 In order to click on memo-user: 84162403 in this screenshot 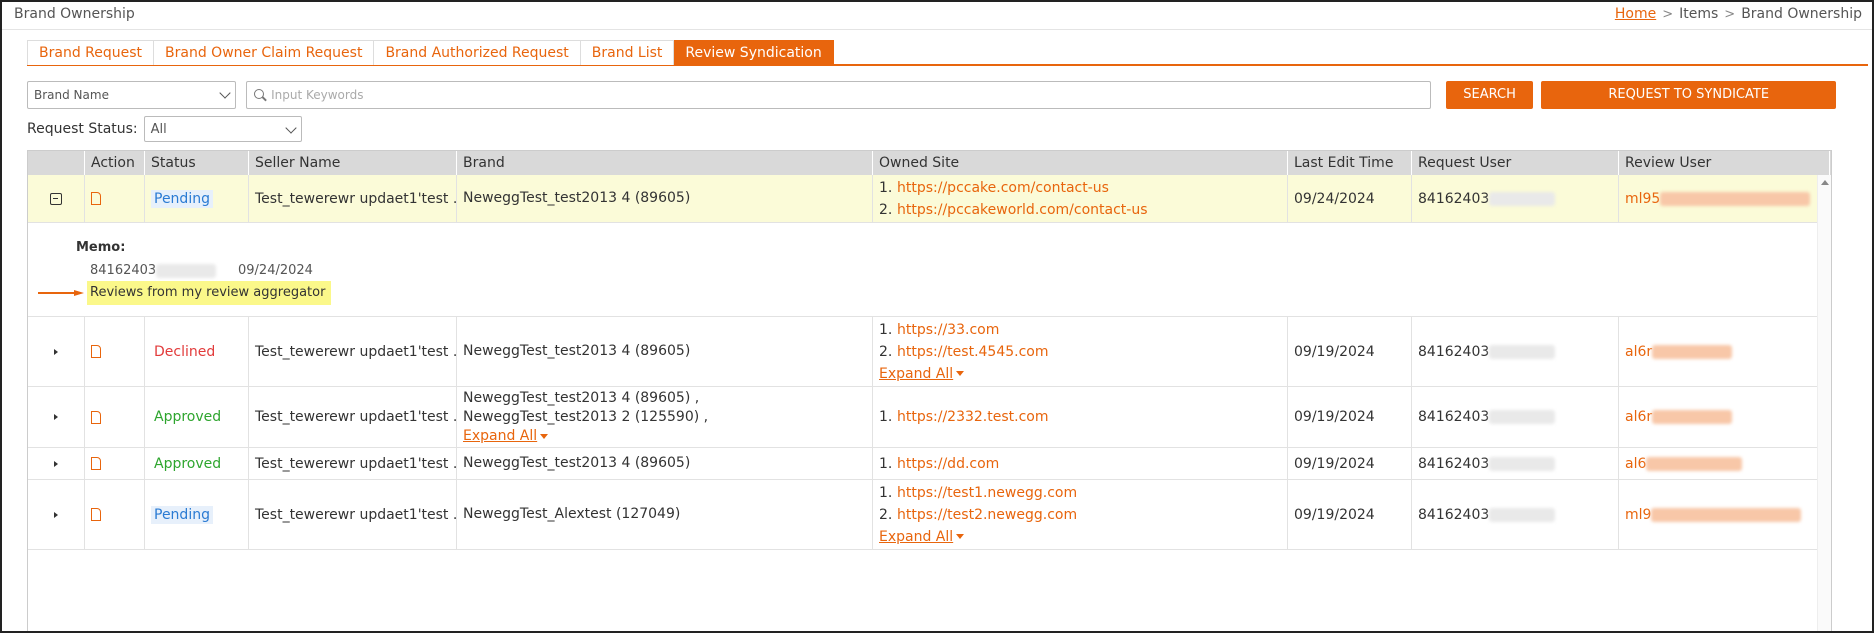, I will do `click(123, 270)`.